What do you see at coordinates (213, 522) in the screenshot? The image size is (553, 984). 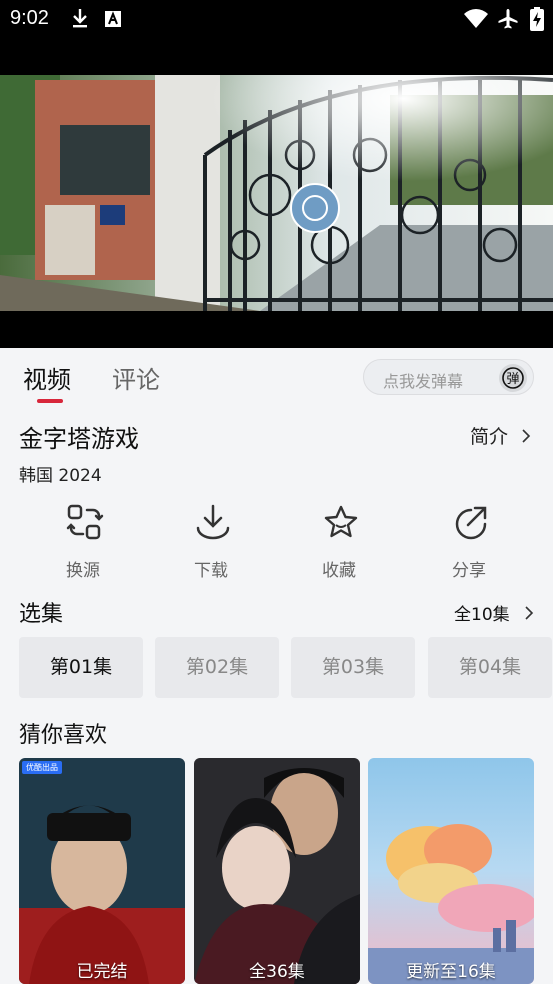 I see `download-icon` at bounding box center [213, 522].